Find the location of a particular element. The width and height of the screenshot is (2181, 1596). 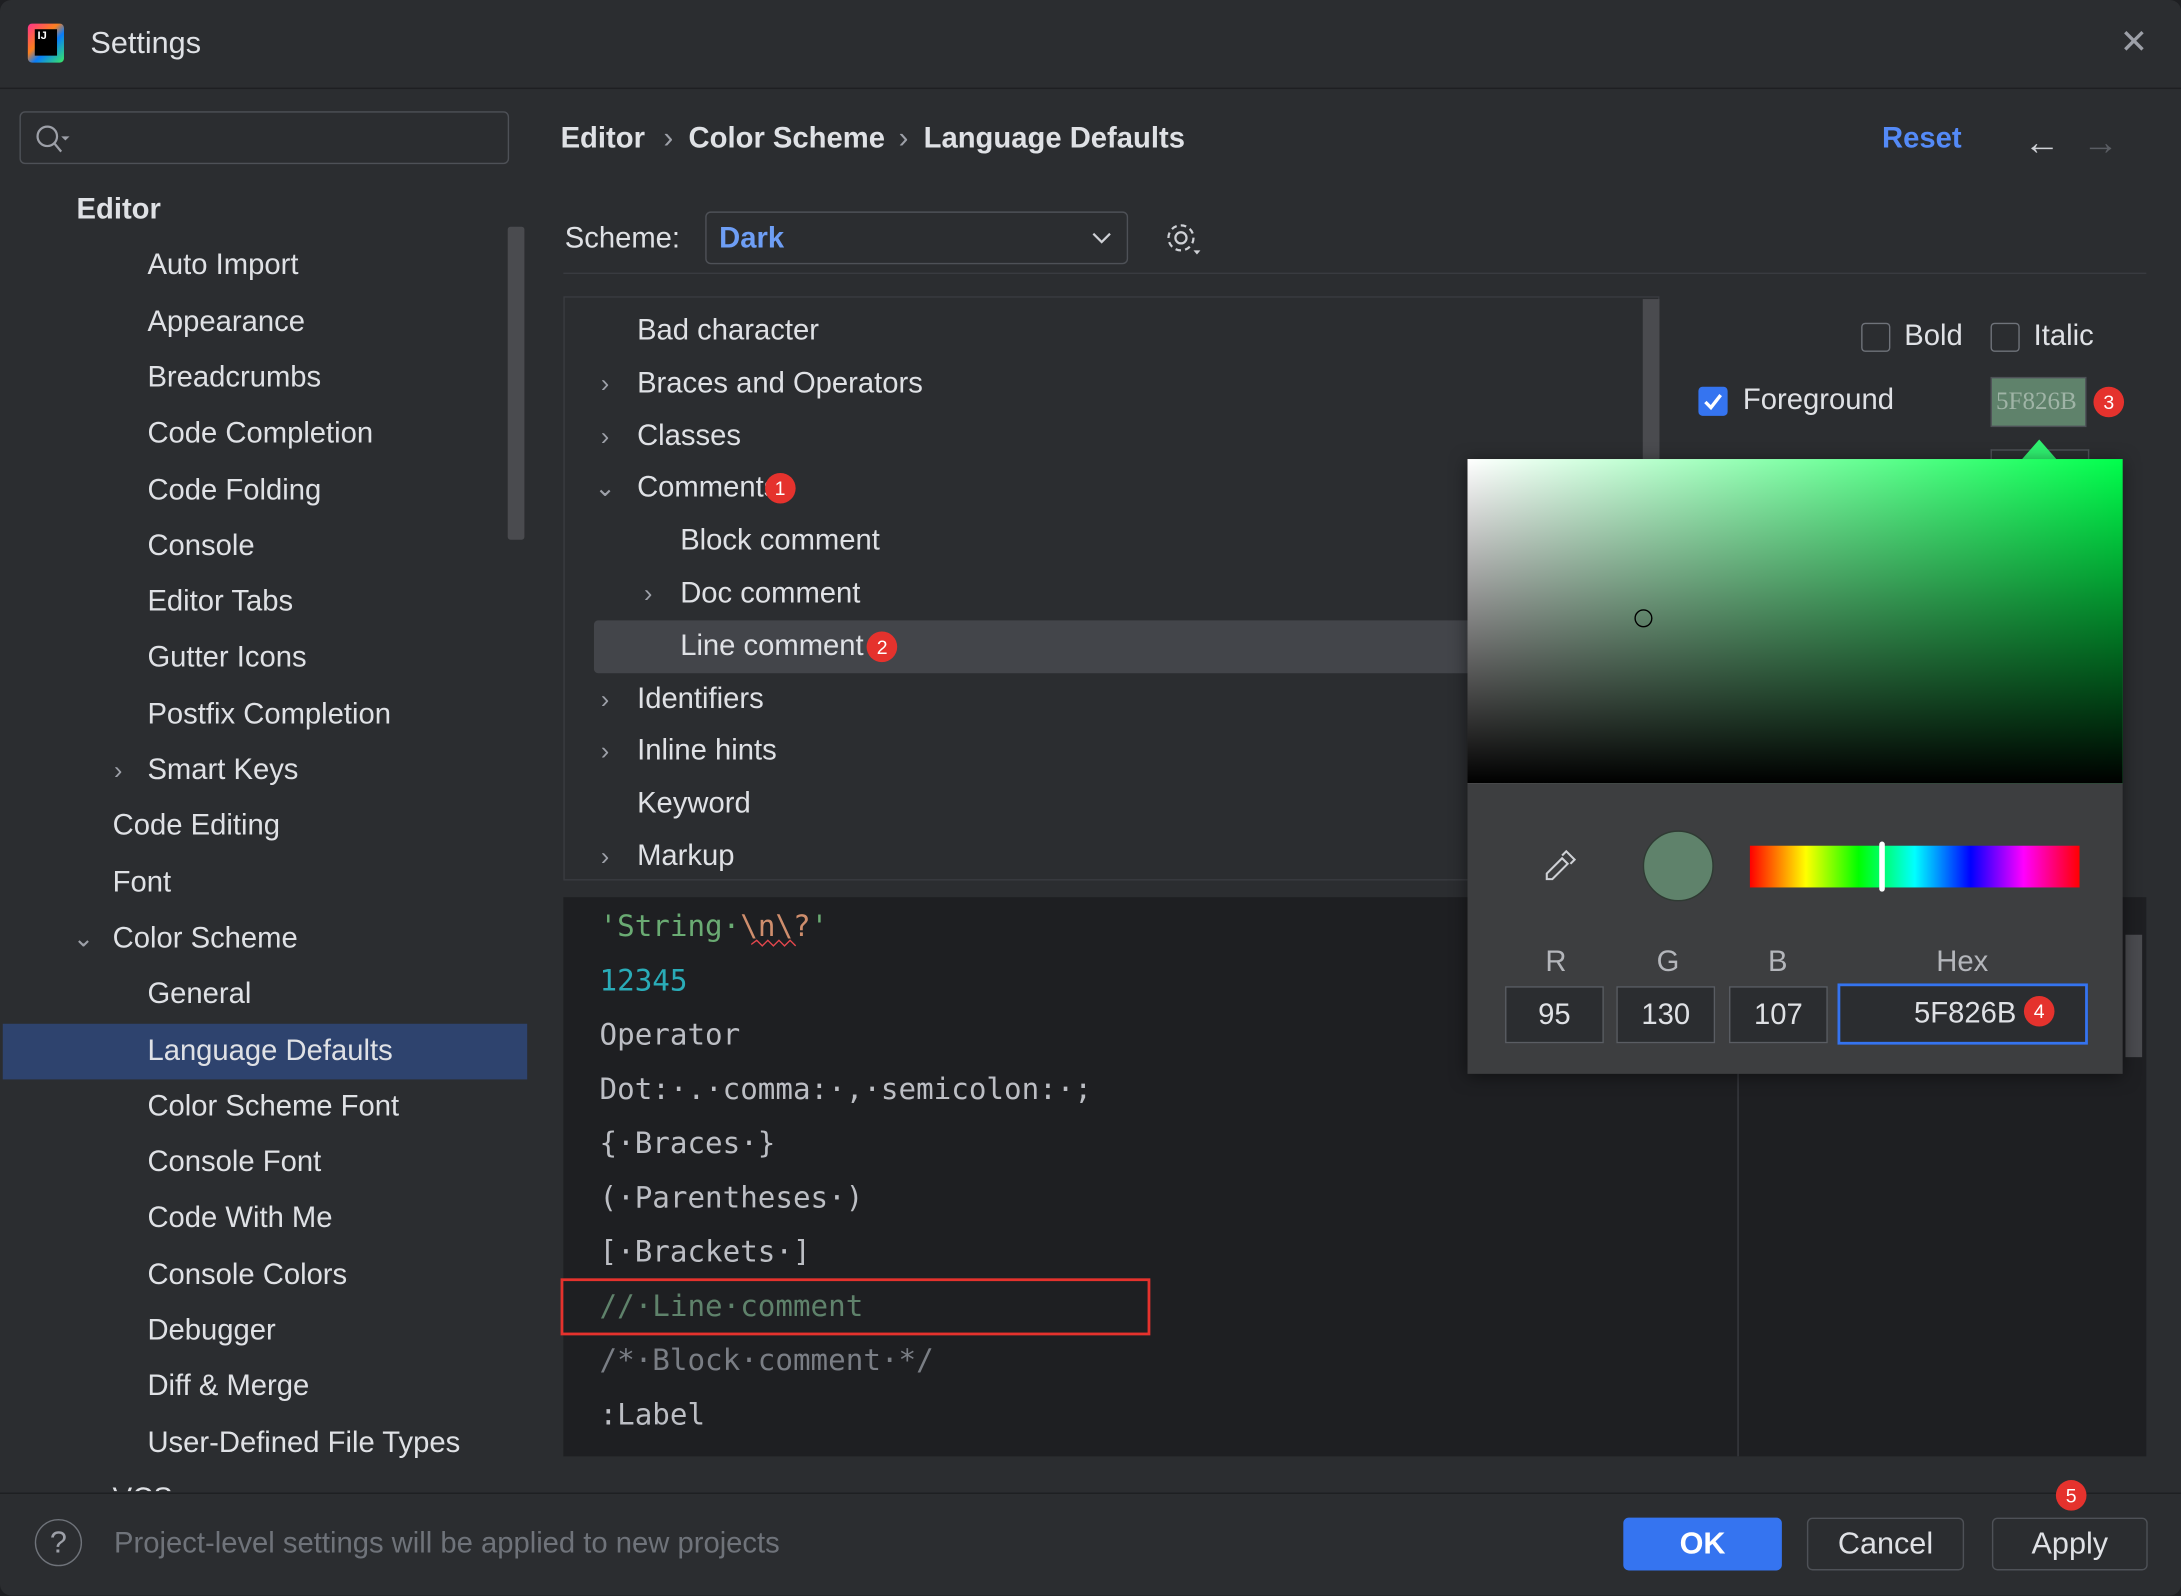

tree-item-keyword: Keyword is located at coordinates (694, 804).